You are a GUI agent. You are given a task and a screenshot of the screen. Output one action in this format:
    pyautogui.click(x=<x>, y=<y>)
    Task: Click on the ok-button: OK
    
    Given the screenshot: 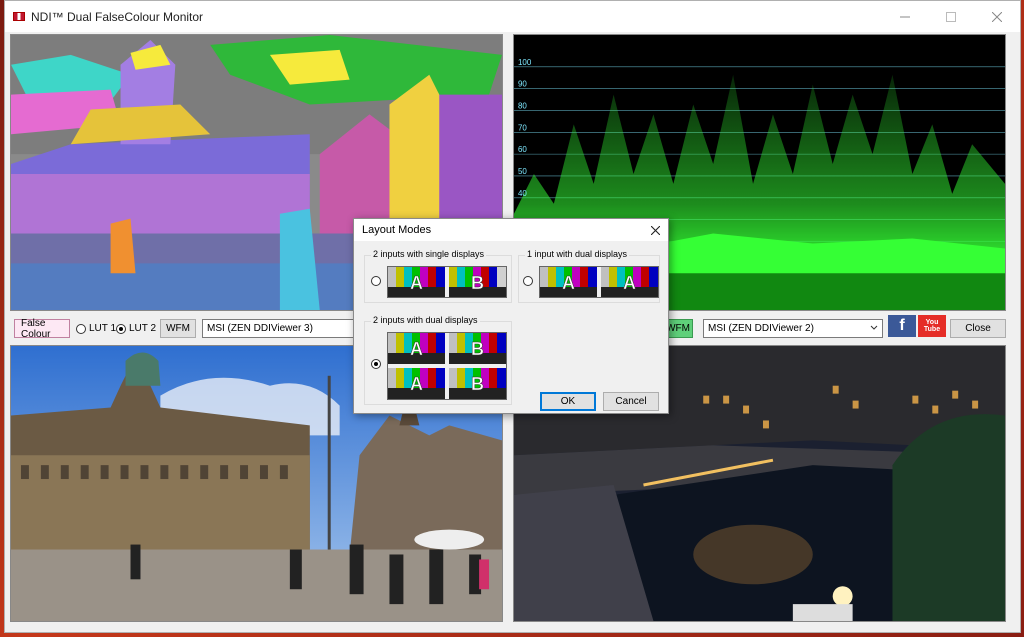 What is the action you would take?
    pyautogui.click(x=568, y=401)
    